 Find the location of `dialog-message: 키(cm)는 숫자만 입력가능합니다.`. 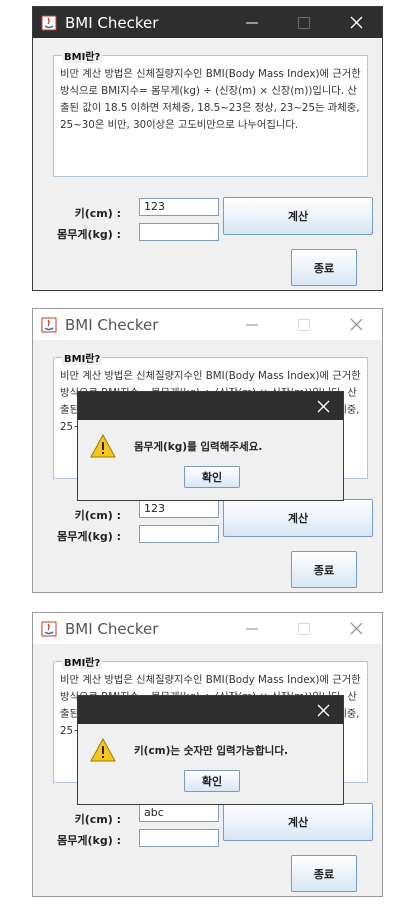

dialog-message: 키(cm)는 숫자만 입력가능합니다. is located at coordinates (211, 751).